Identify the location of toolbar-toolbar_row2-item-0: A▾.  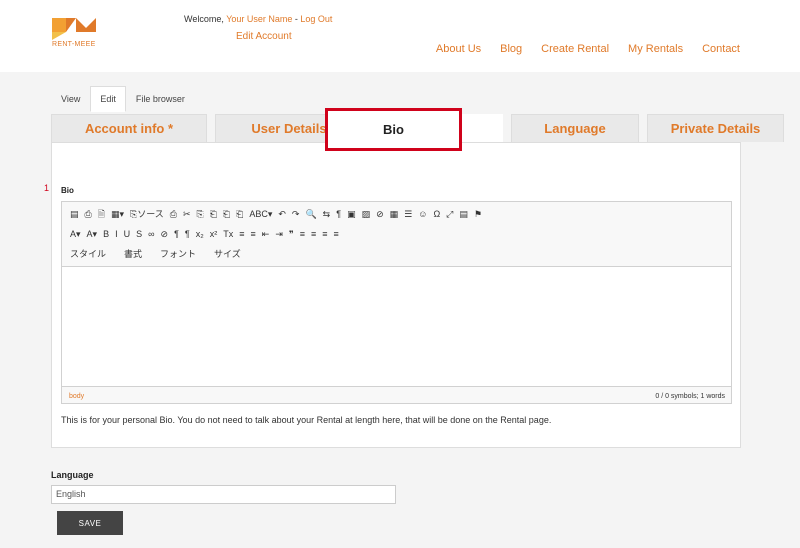
(75, 234).